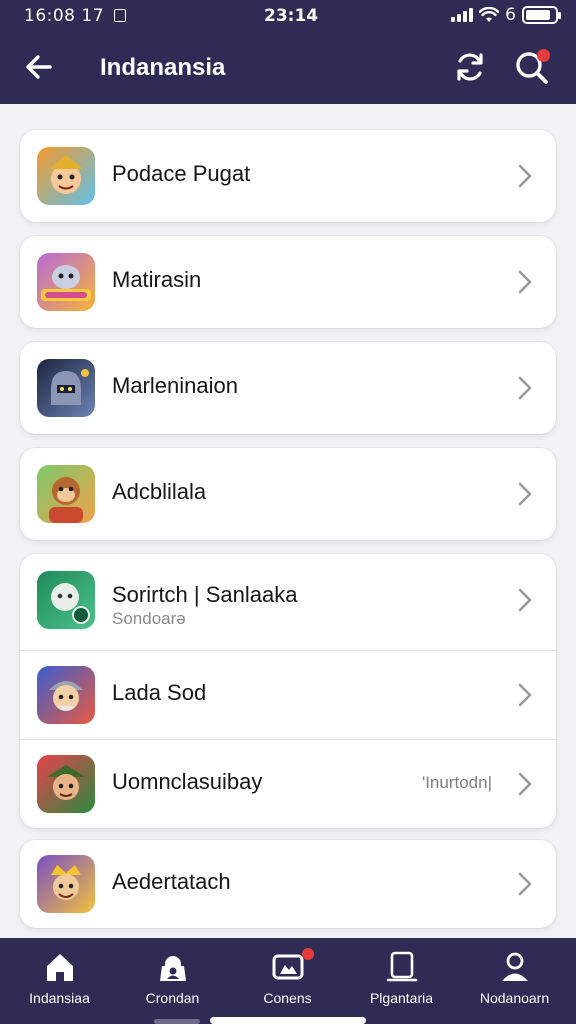  What do you see at coordinates (288, 695) in the screenshot?
I see `list-item: Lada Sod` at bounding box center [288, 695].